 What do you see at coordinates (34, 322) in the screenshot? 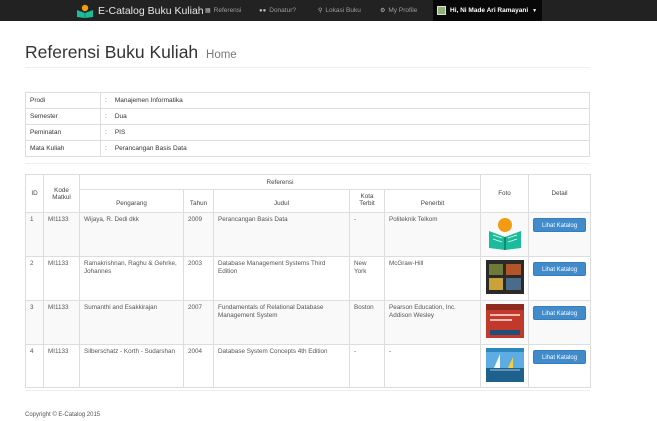
I see `cell-id: 3` at bounding box center [34, 322].